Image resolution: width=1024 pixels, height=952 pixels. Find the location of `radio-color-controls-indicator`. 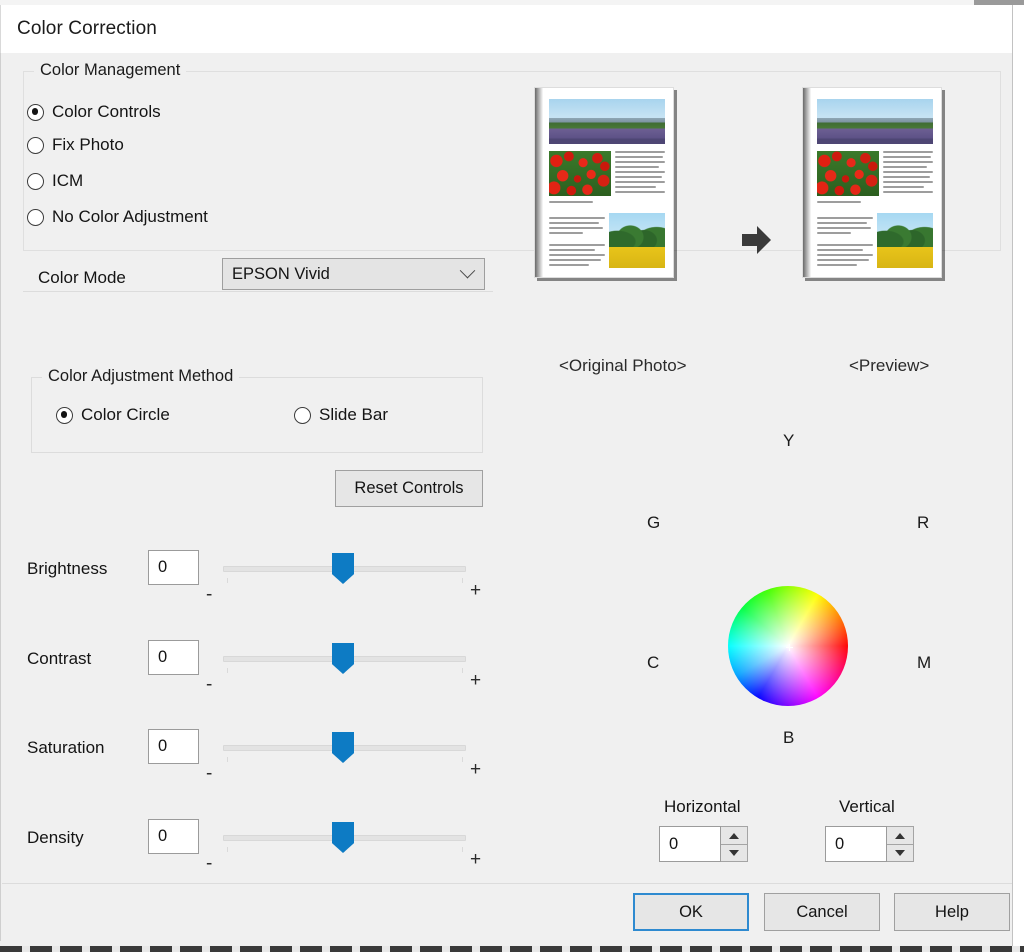

radio-color-controls-indicator is located at coordinates (35, 112).